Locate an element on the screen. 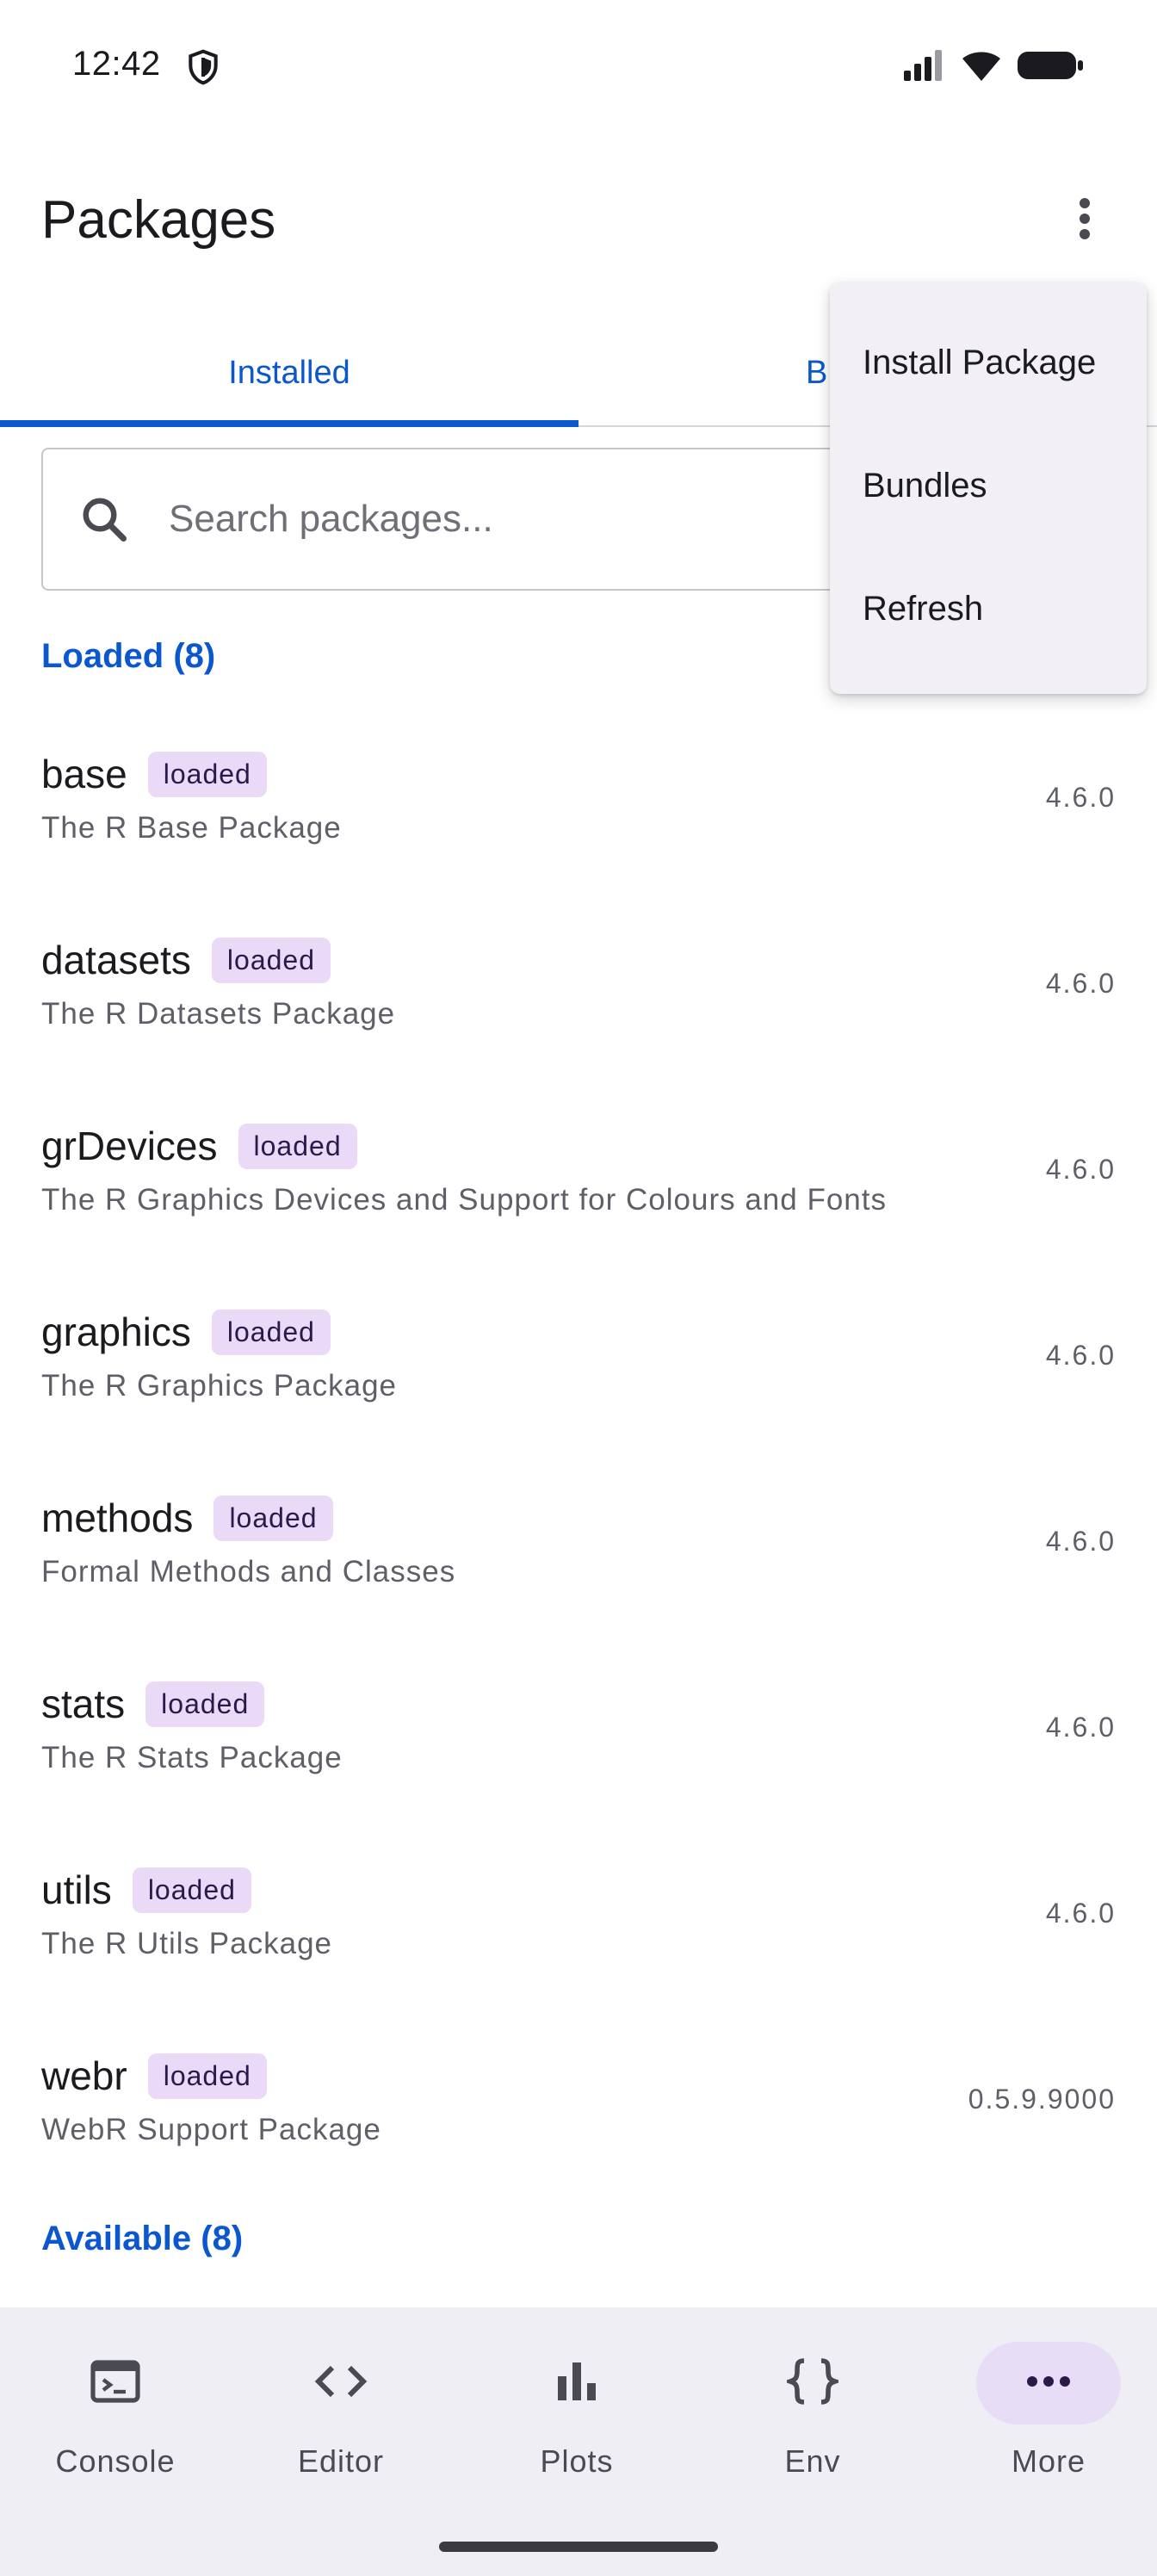 The image size is (1157, 2576). package-description: Formal Methods and Classes is located at coordinates (249, 1571).